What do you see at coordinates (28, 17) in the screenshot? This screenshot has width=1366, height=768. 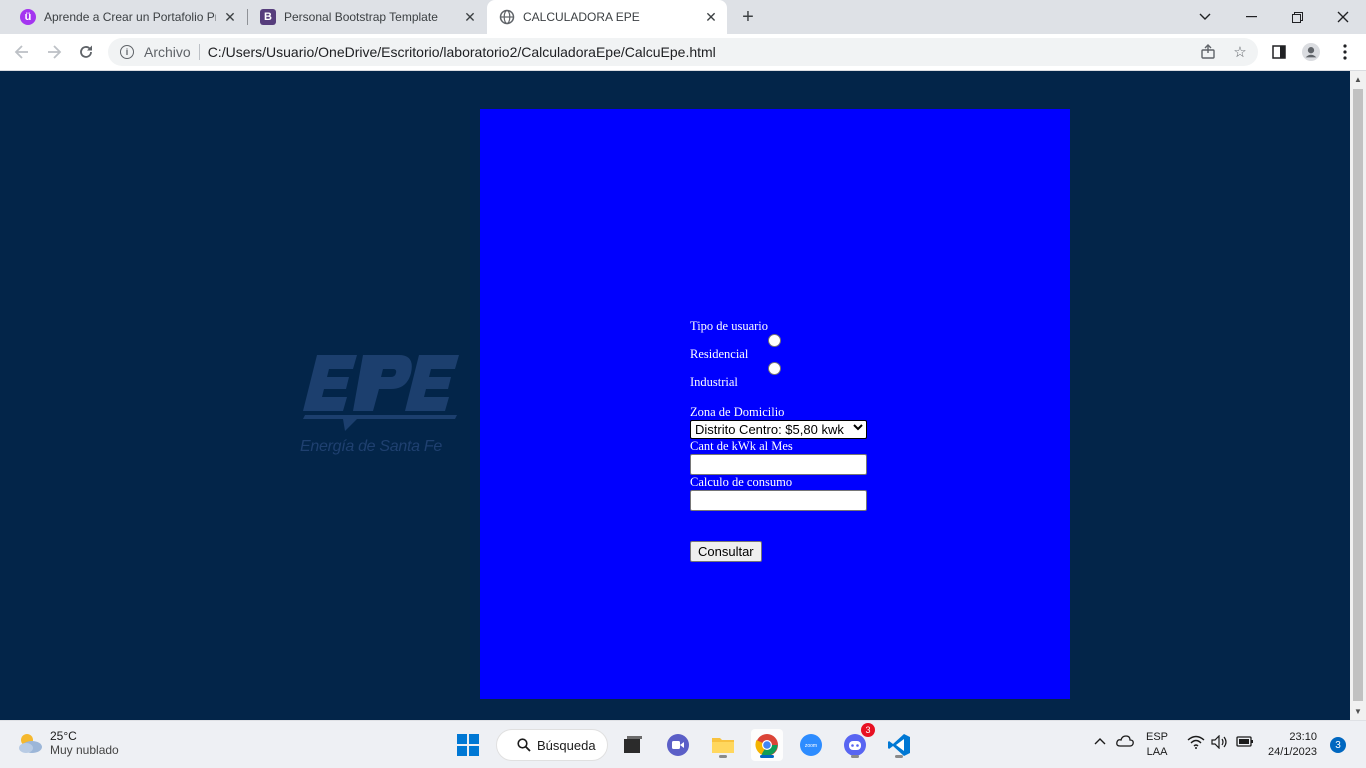 I see `udemy-favicon-icon: ü` at bounding box center [28, 17].